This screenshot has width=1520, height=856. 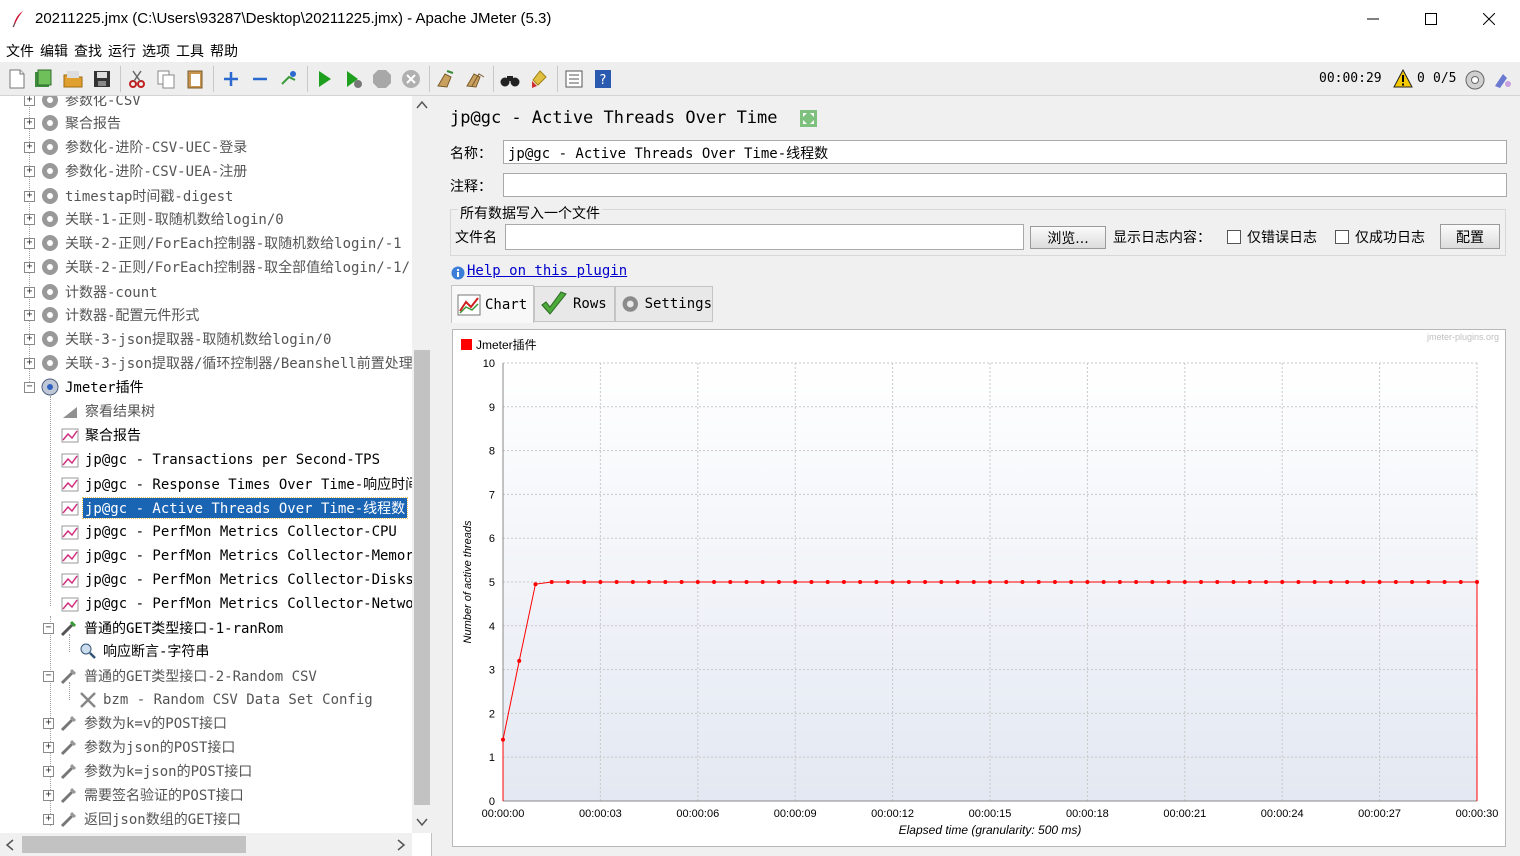 I want to click on tree-item-post-kjson: + 参数为k=json的POST接口, so click(x=148, y=771).